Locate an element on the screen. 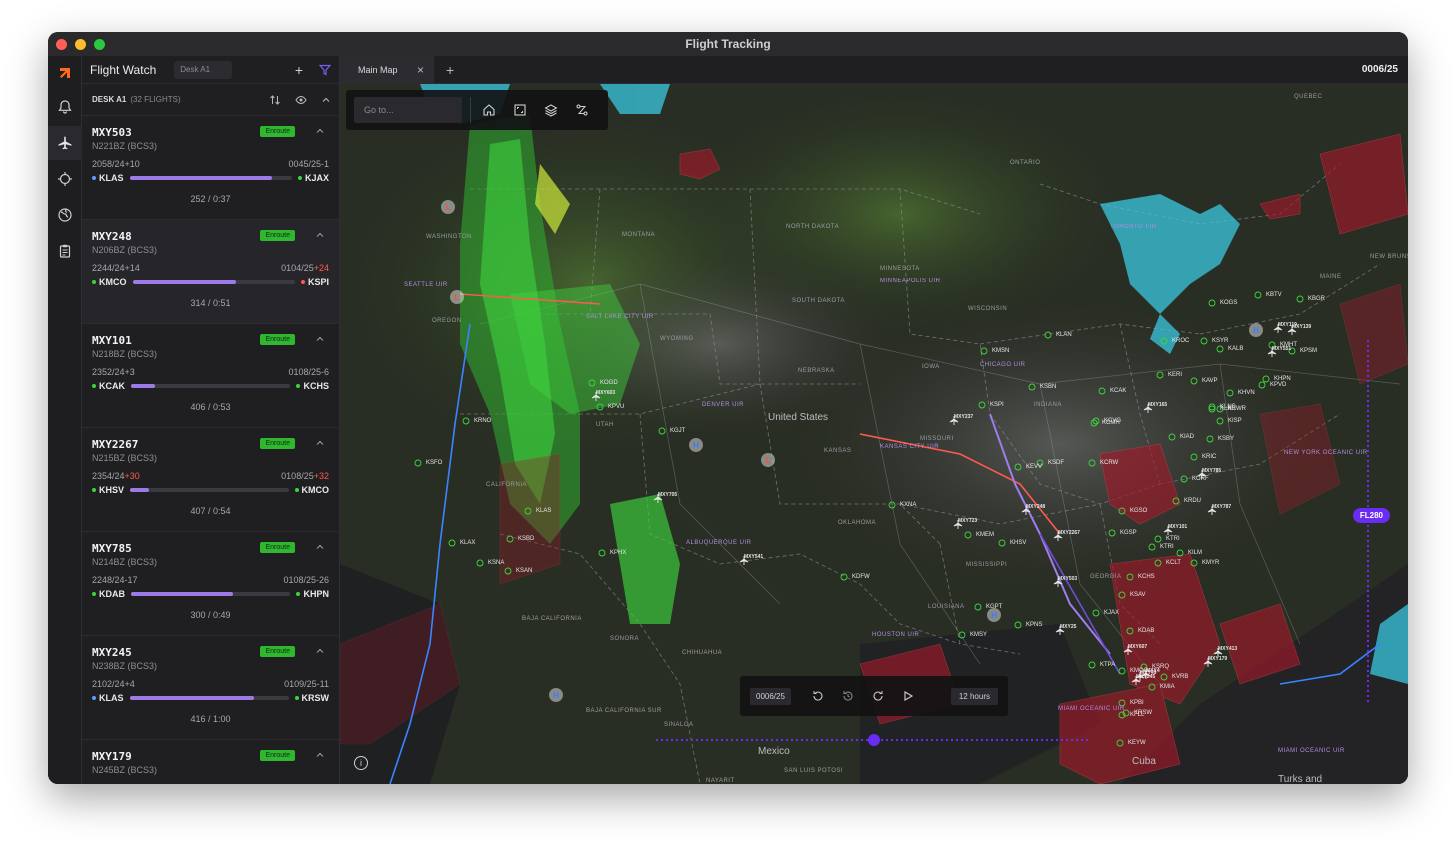  nav-tracking is located at coordinates (65, 179).